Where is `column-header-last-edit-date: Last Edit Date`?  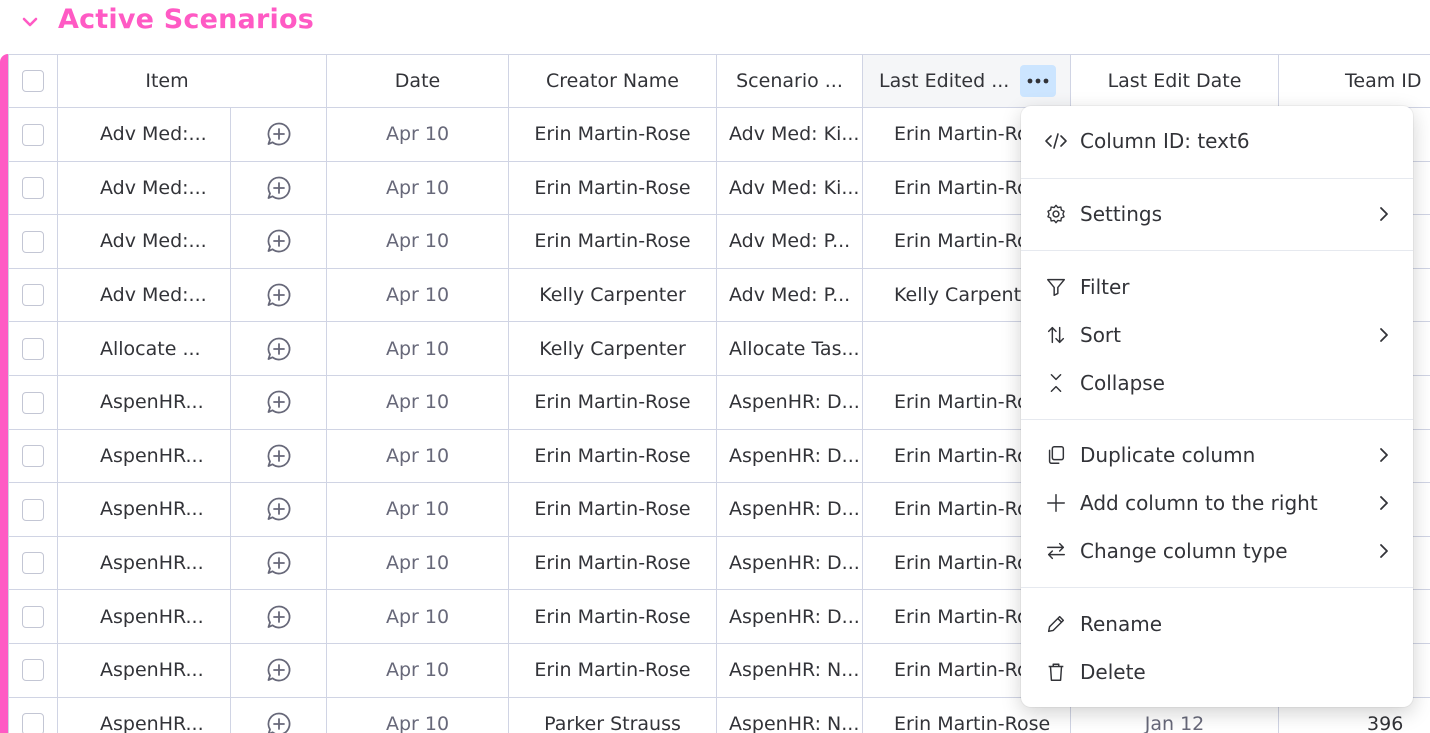 column-header-last-edit-date: Last Edit Date is located at coordinates (1175, 81).